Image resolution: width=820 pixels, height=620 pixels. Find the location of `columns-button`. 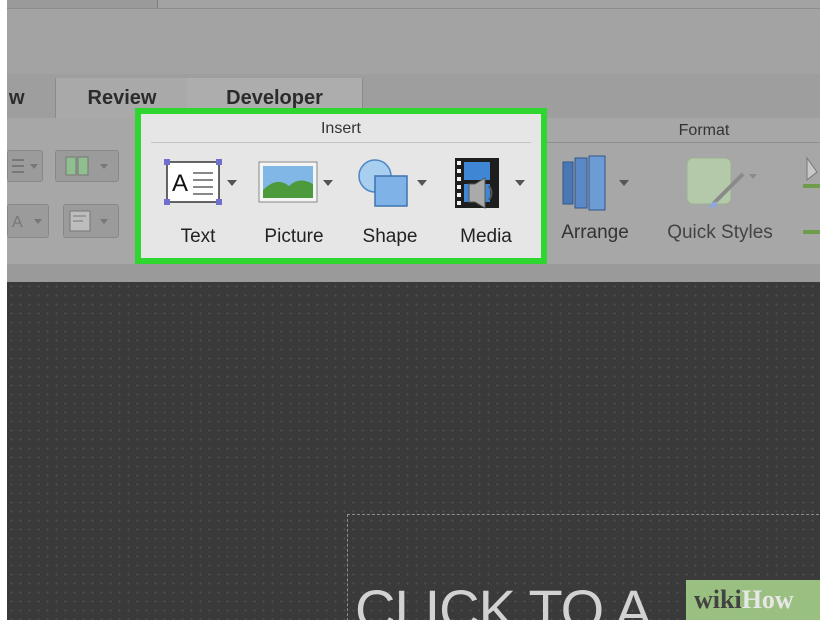

columns-button is located at coordinates (87, 166).